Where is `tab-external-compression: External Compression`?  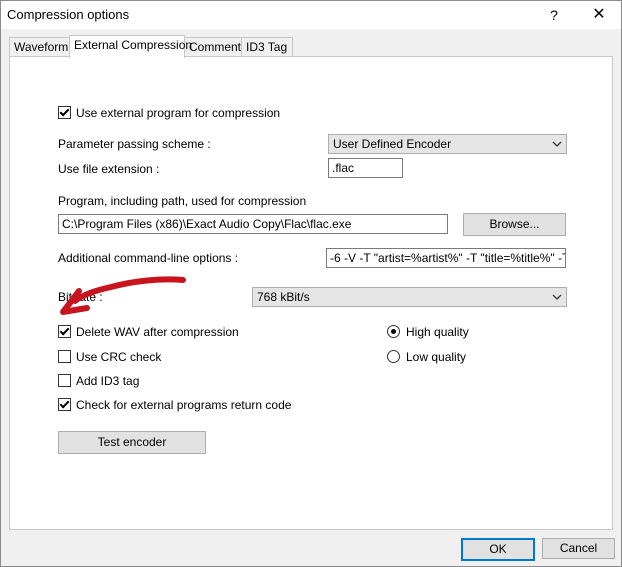
tab-external-compression: External Compression is located at coordinates (130, 46).